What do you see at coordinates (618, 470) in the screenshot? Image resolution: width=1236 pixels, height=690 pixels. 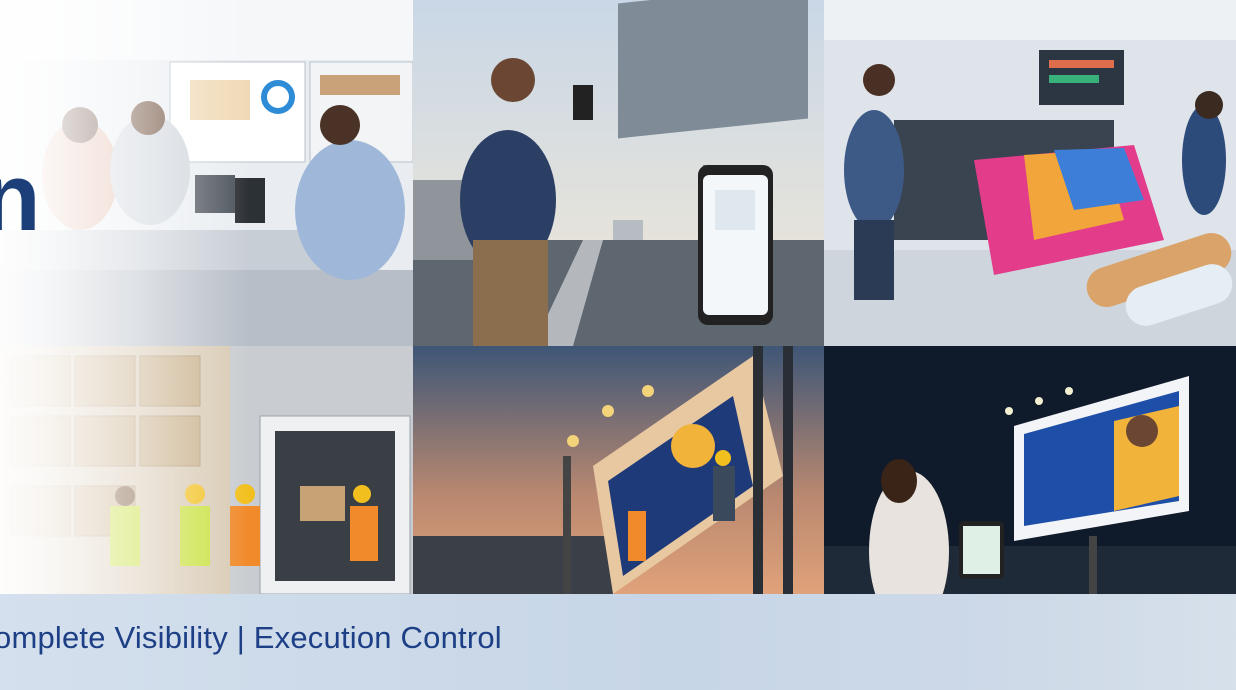 I see `photo-billboard-install` at bounding box center [618, 470].